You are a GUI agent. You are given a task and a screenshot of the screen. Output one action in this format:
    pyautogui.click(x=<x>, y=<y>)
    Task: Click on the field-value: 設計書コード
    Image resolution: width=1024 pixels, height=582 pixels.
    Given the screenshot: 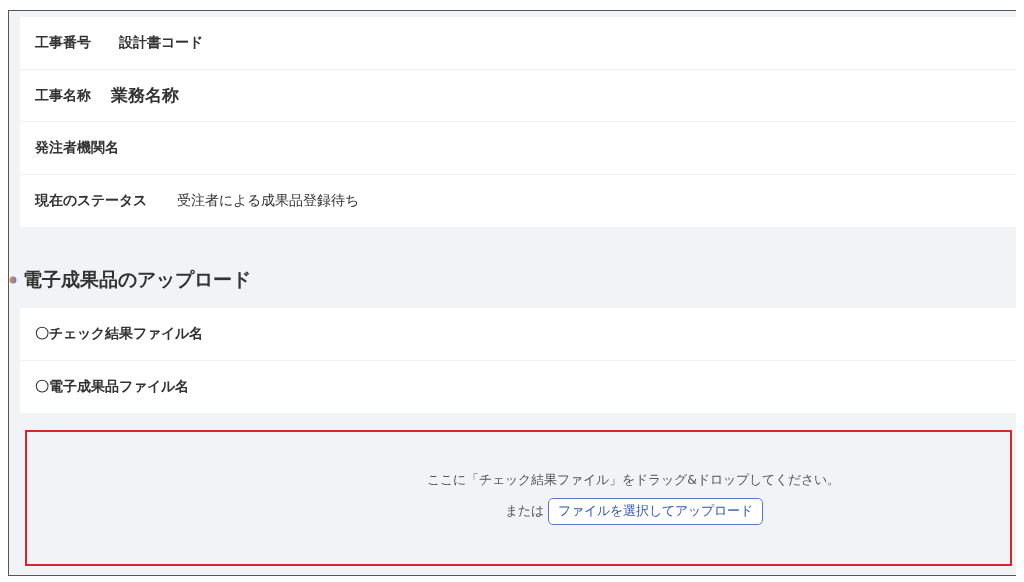 What is the action you would take?
    pyautogui.click(x=161, y=43)
    